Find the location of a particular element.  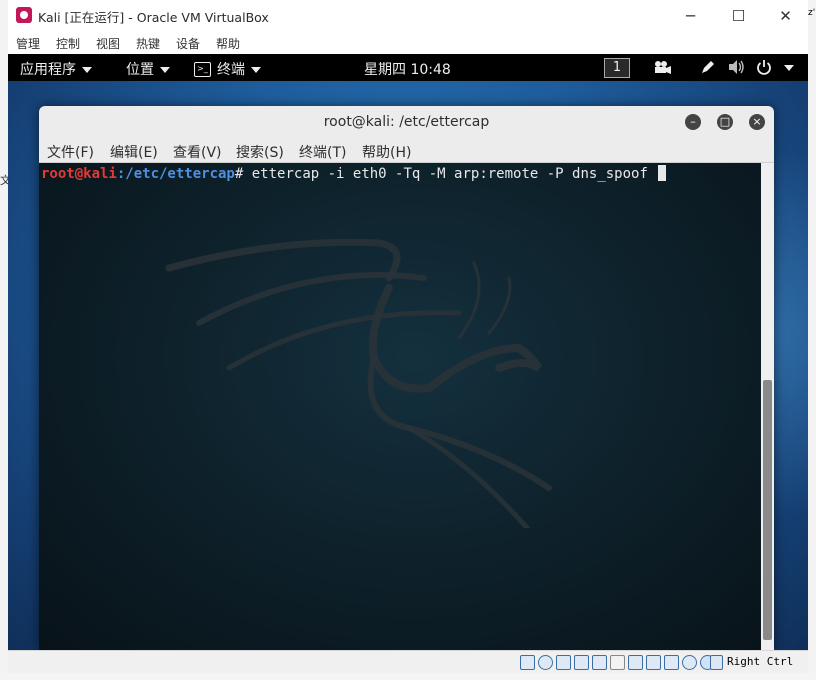

menu-item-control: 控制 is located at coordinates (68, 43).